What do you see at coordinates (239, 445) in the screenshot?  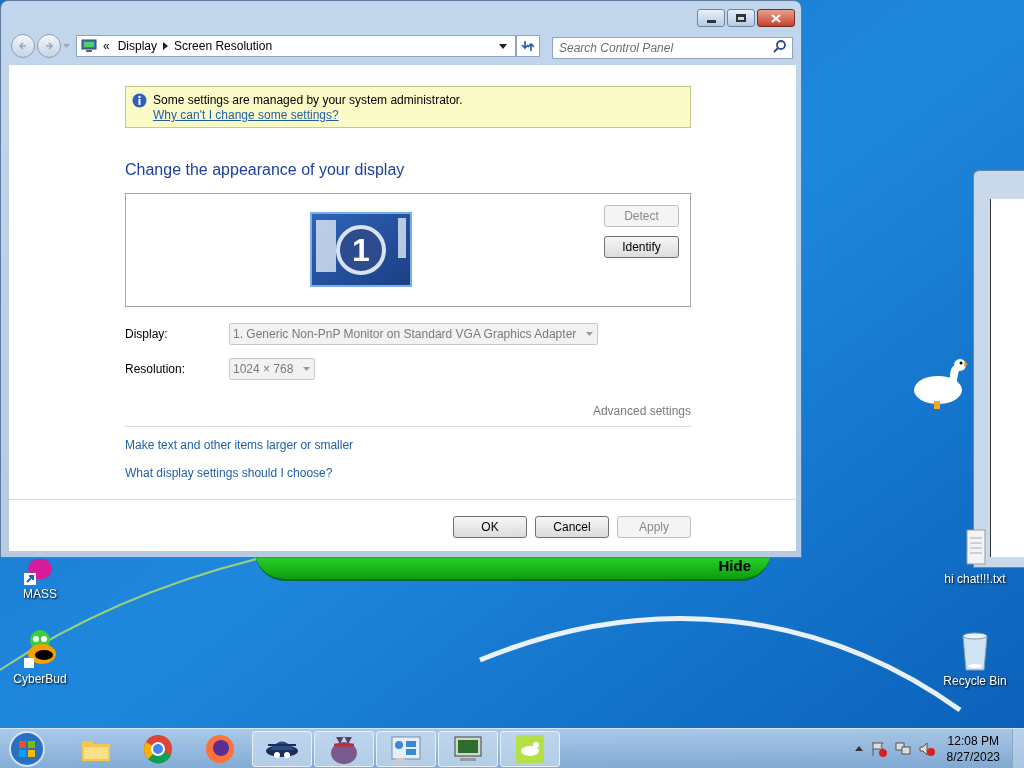 I see `help-link: Make text and other items larger or smaller` at bounding box center [239, 445].